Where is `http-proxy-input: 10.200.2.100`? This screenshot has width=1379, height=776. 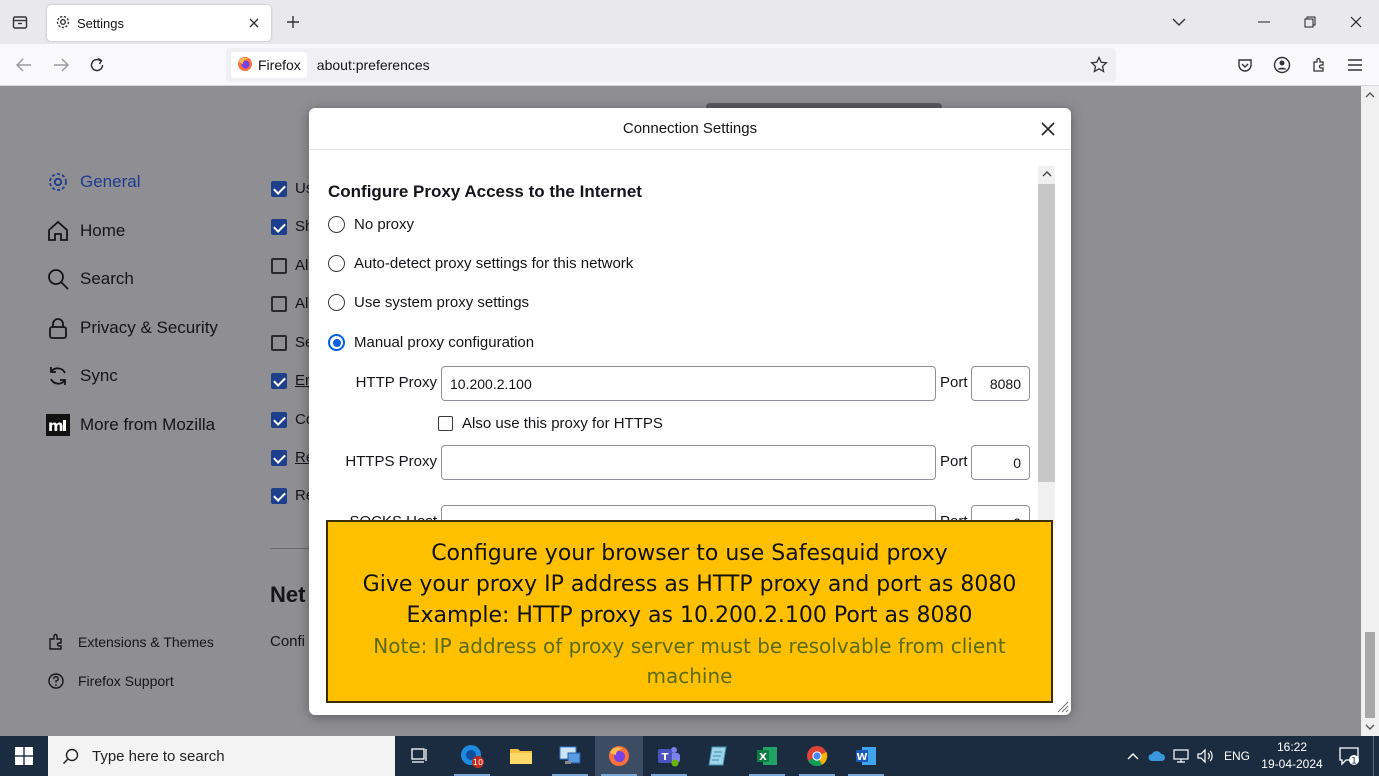 http-proxy-input: 10.200.2.100 is located at coordinates (688, 383).